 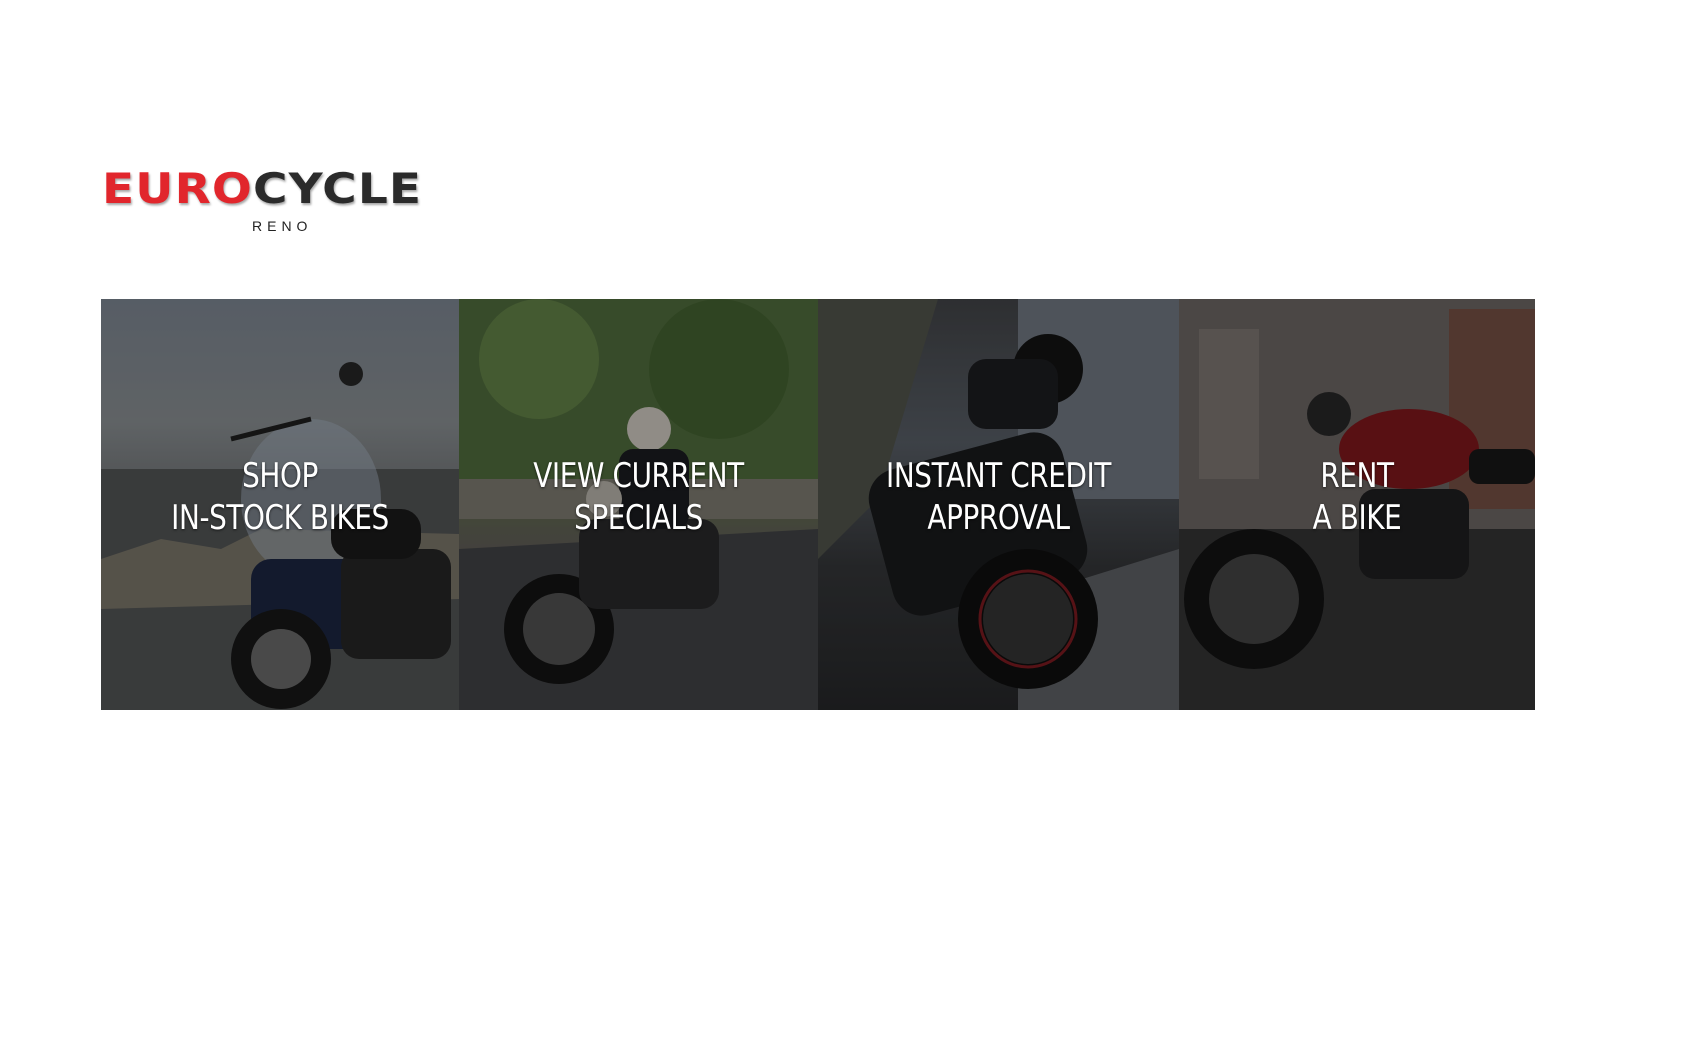 I want to click on tile-label: INSTANT CREDIT APPROVAL, so click(x=998, y=497).